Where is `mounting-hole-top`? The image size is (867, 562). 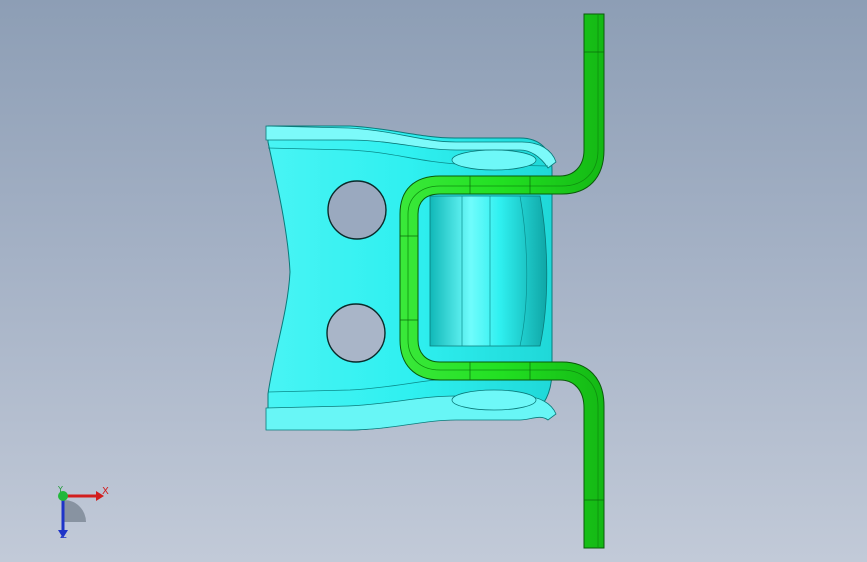 mounting-hole-top is located at coordinates (357, 210).